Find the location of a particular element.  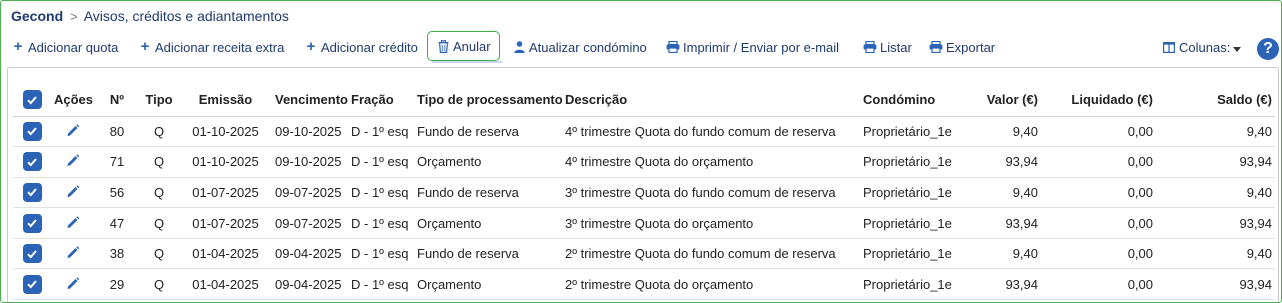

columns-dropdown: Colunas: is located at coordinates (1202, 47).